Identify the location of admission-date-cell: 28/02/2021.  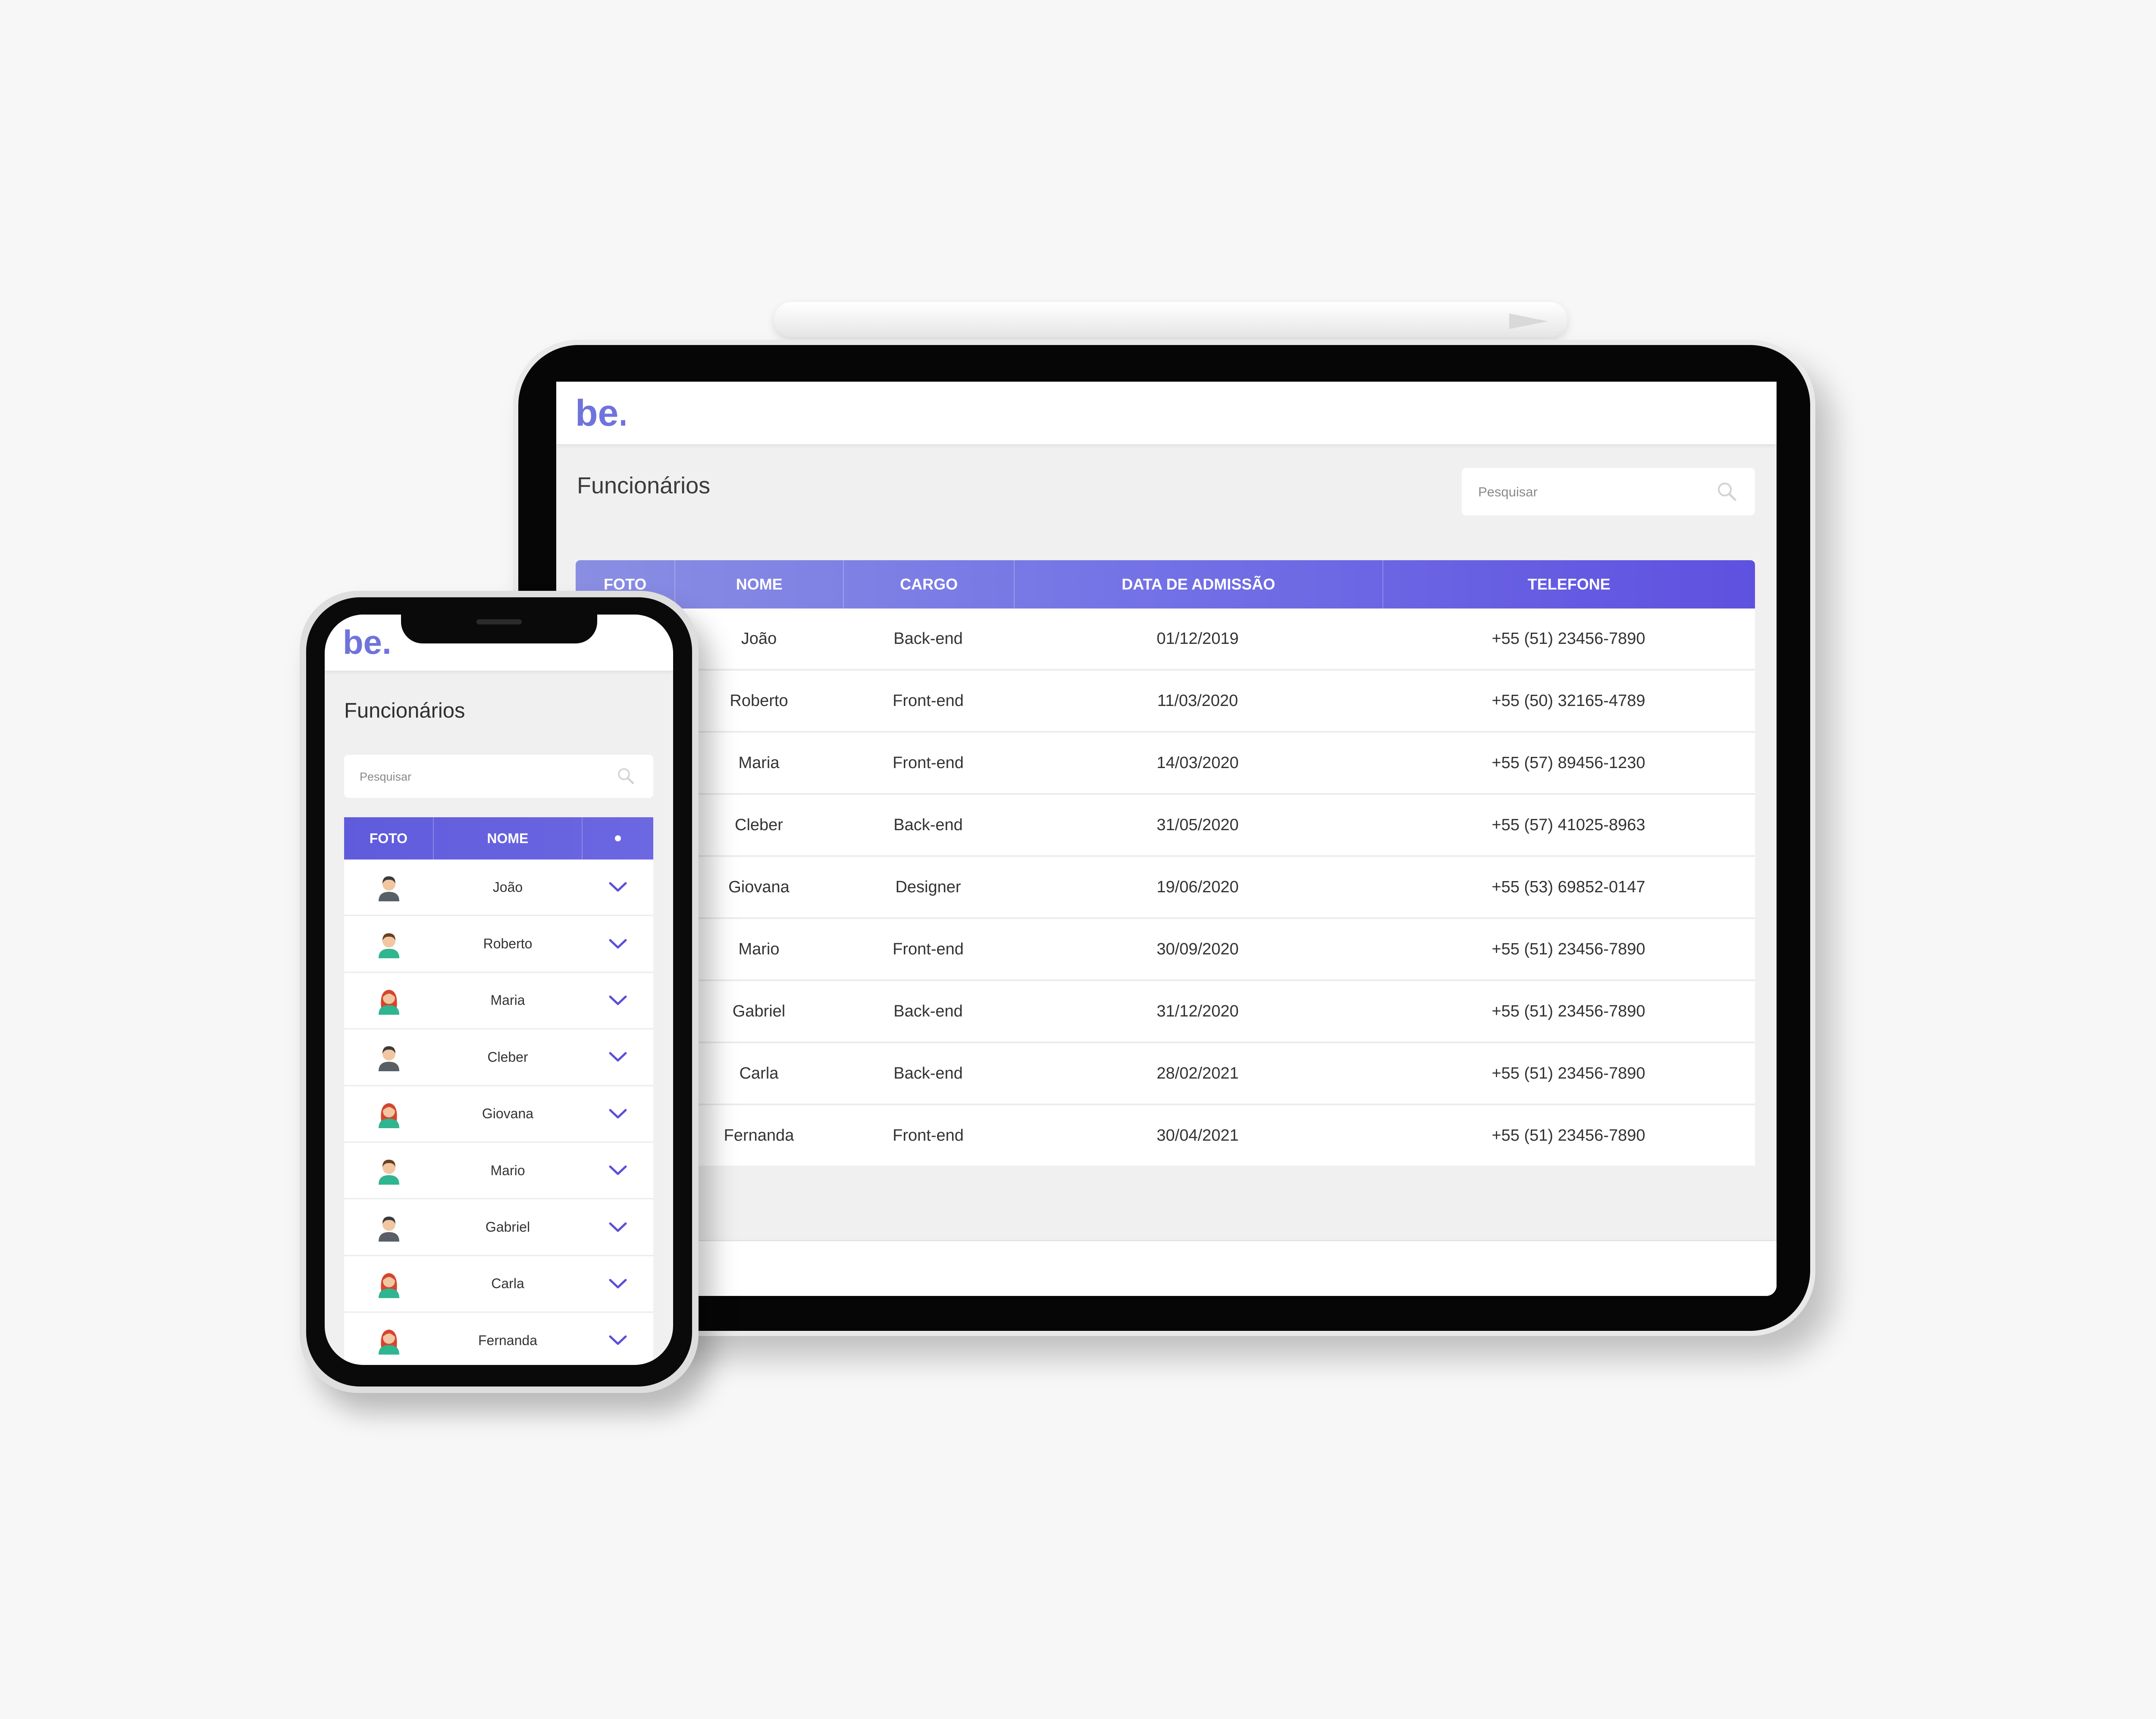
(1197, 1073).